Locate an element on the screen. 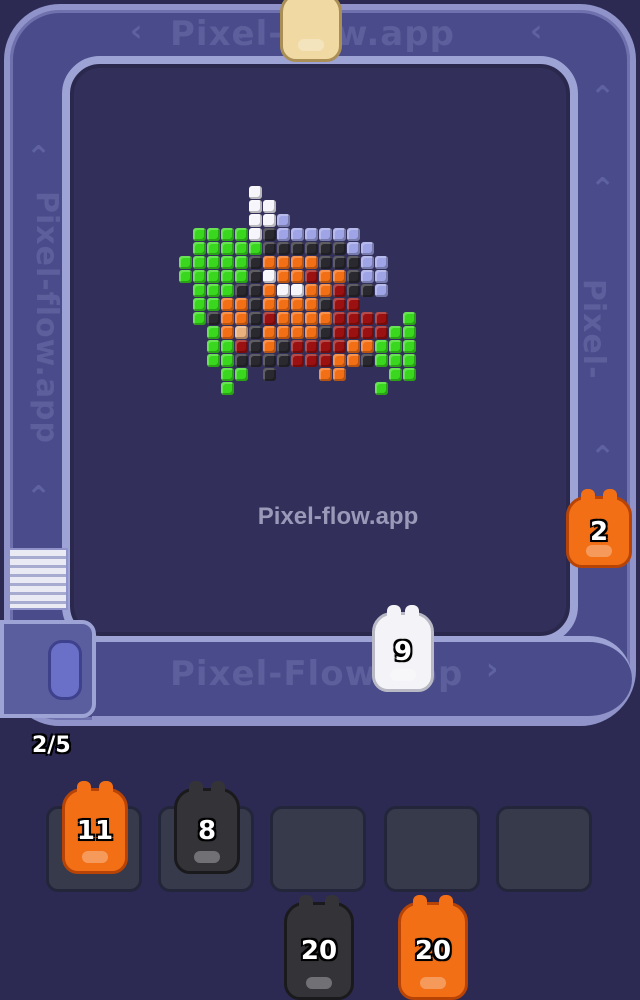  queue-pig: 11 is located at coordinates (95, 827).